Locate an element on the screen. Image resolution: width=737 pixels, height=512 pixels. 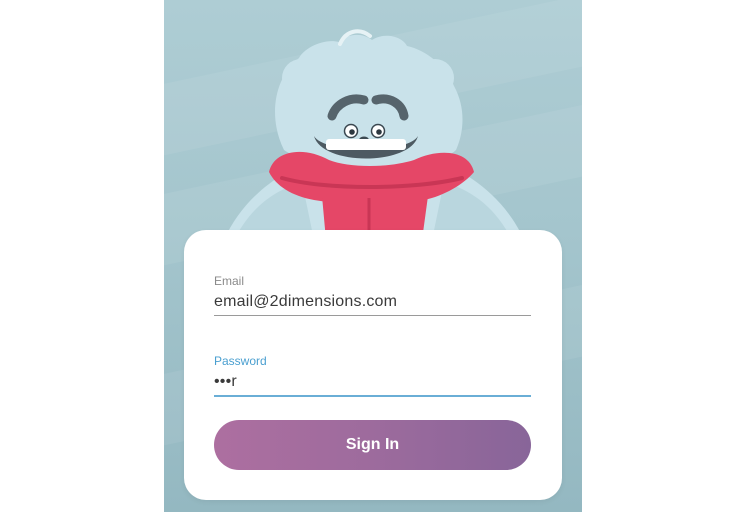
password-underline is located at coordinates (372, 396).